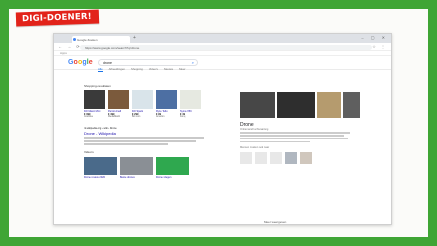 The image size is (437, 246). I want to click on videos-label: Video's, so click(89, 151).